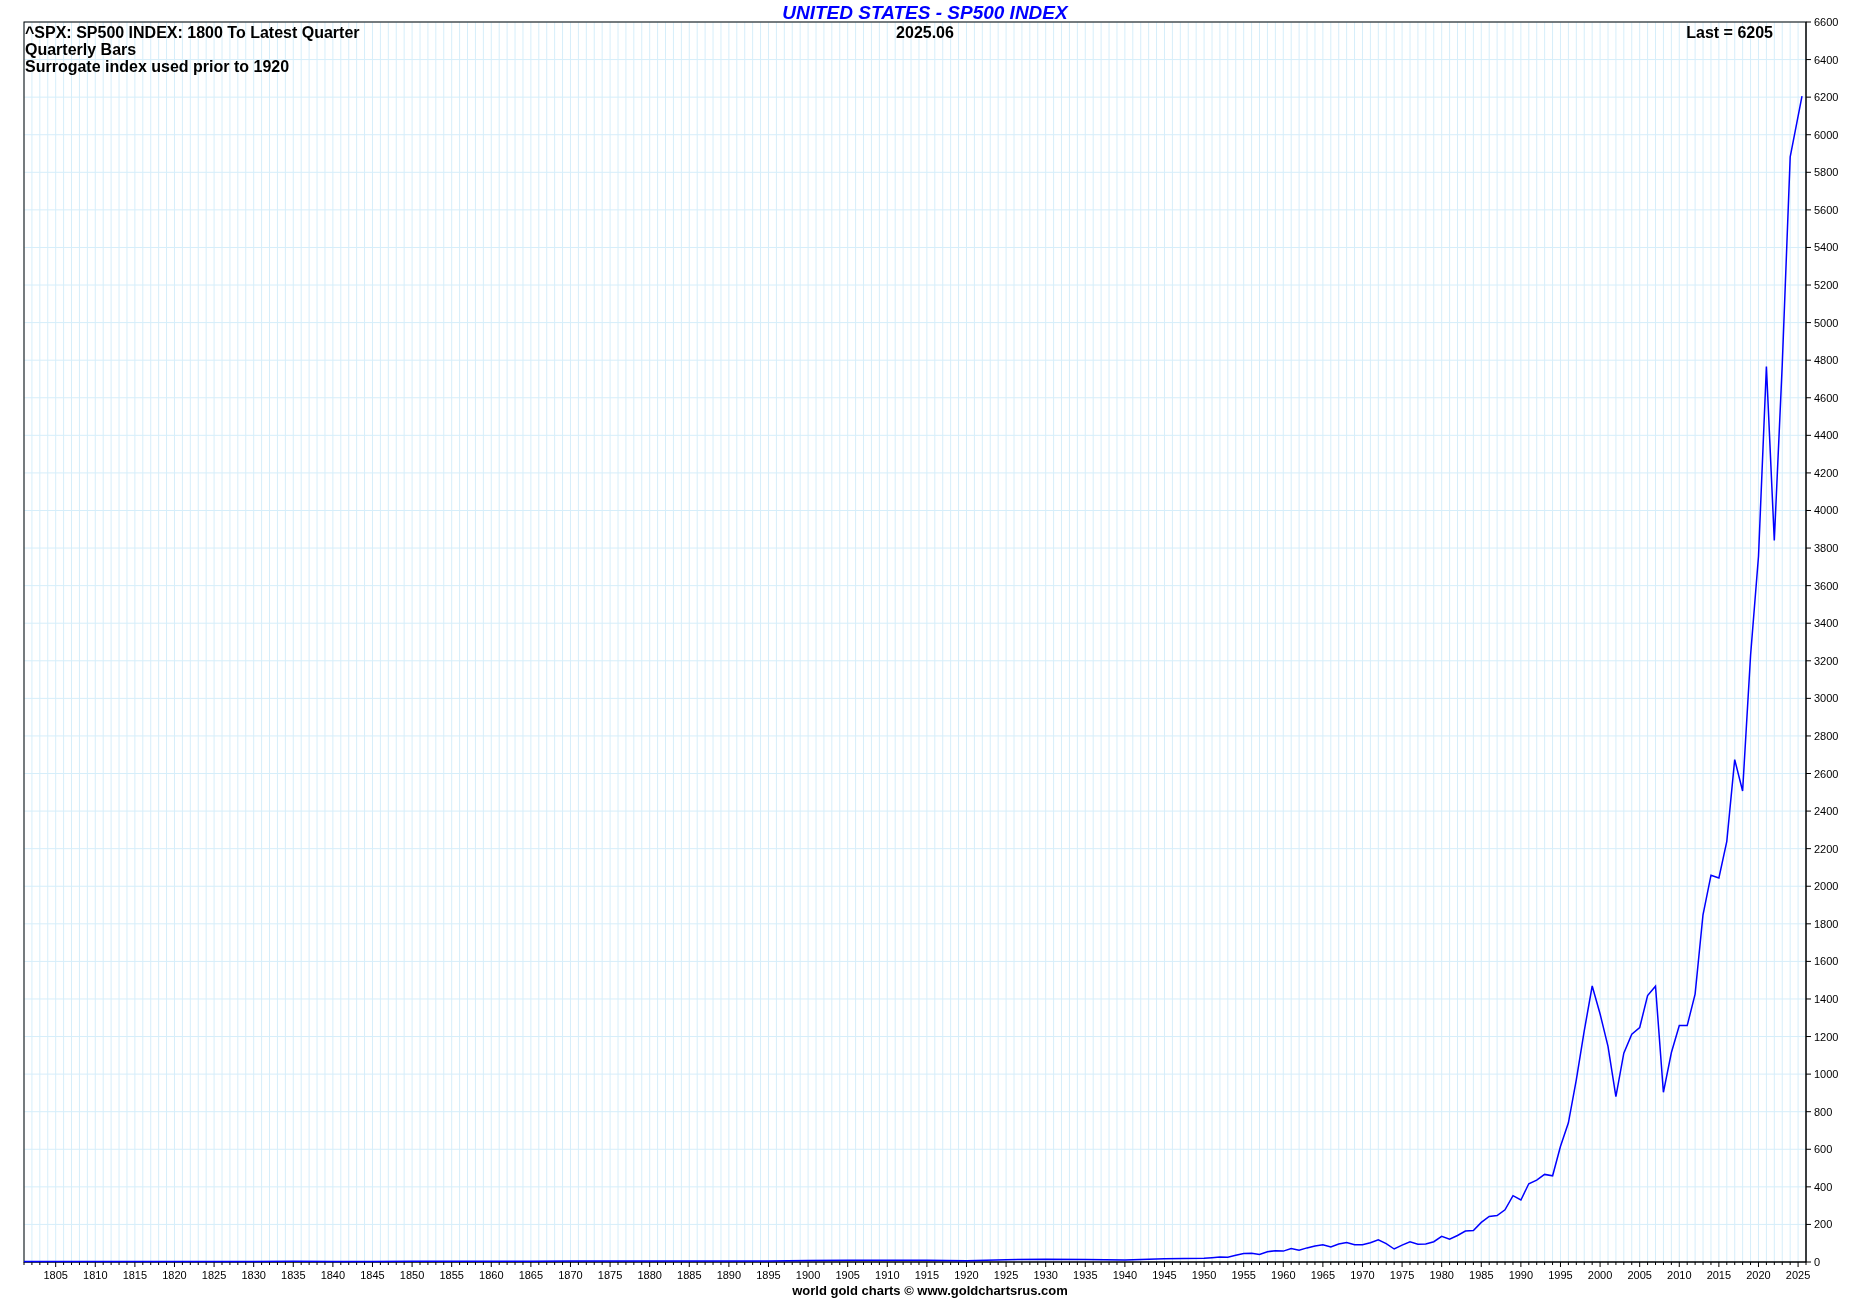 This screenshot has width=1850, height=1300. I want to click on axis-tick-label: 1840, so click(333, 1275).